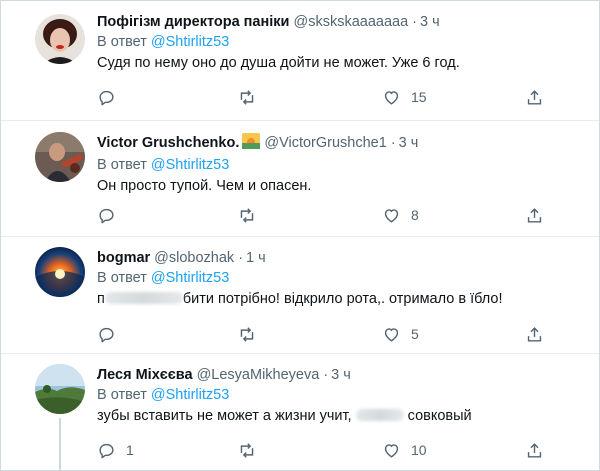 This screenshot has width=600, height=471. I want to click on author-name: Victor Grushchenko., so click(168, 143).